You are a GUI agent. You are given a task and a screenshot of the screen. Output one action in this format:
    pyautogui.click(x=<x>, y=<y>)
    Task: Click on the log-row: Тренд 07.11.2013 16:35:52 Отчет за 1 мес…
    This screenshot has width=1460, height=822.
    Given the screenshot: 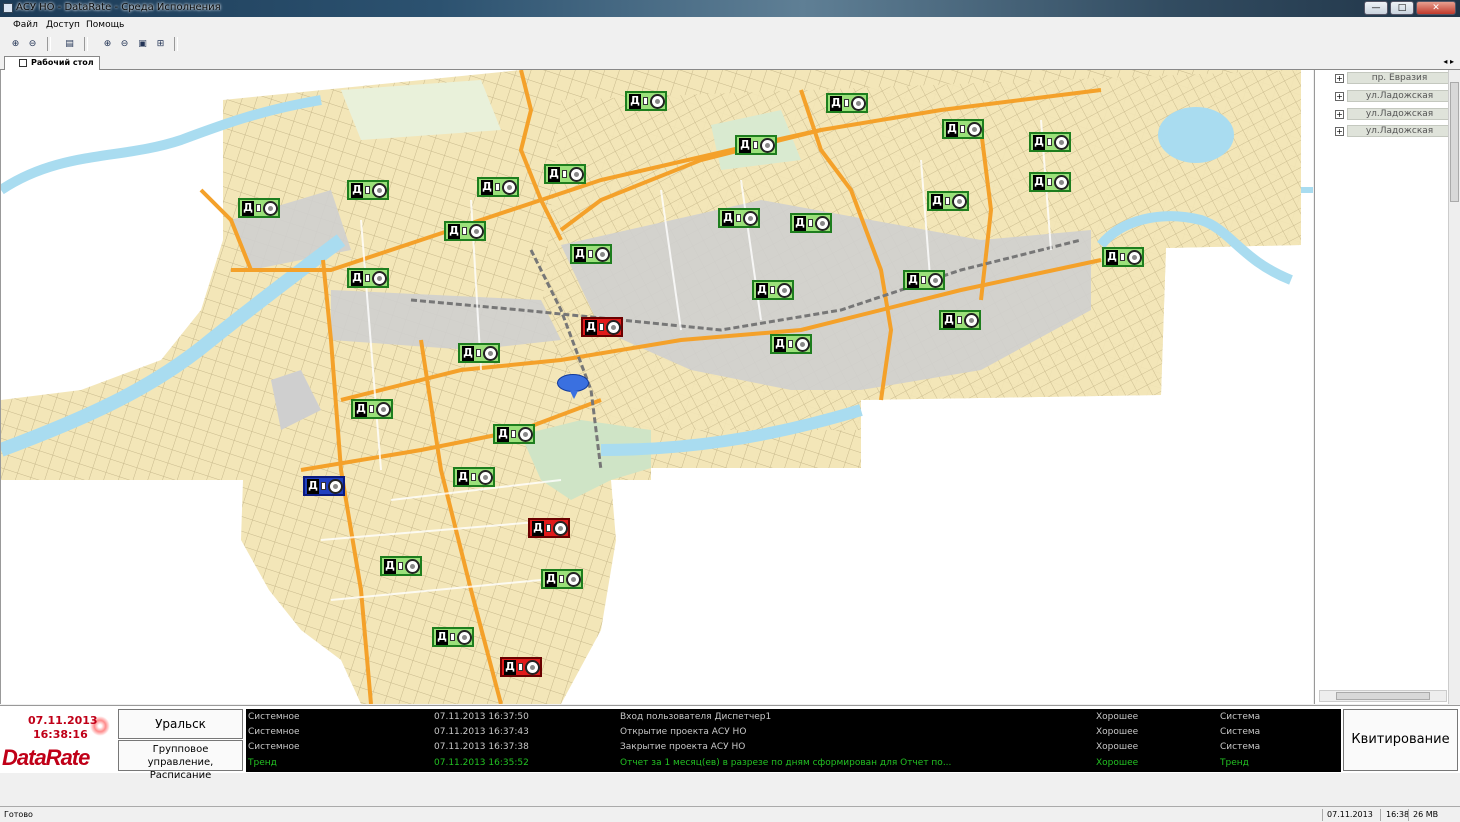 What is the action you would take?
    pyautogui.click(x=793, y=763)
    